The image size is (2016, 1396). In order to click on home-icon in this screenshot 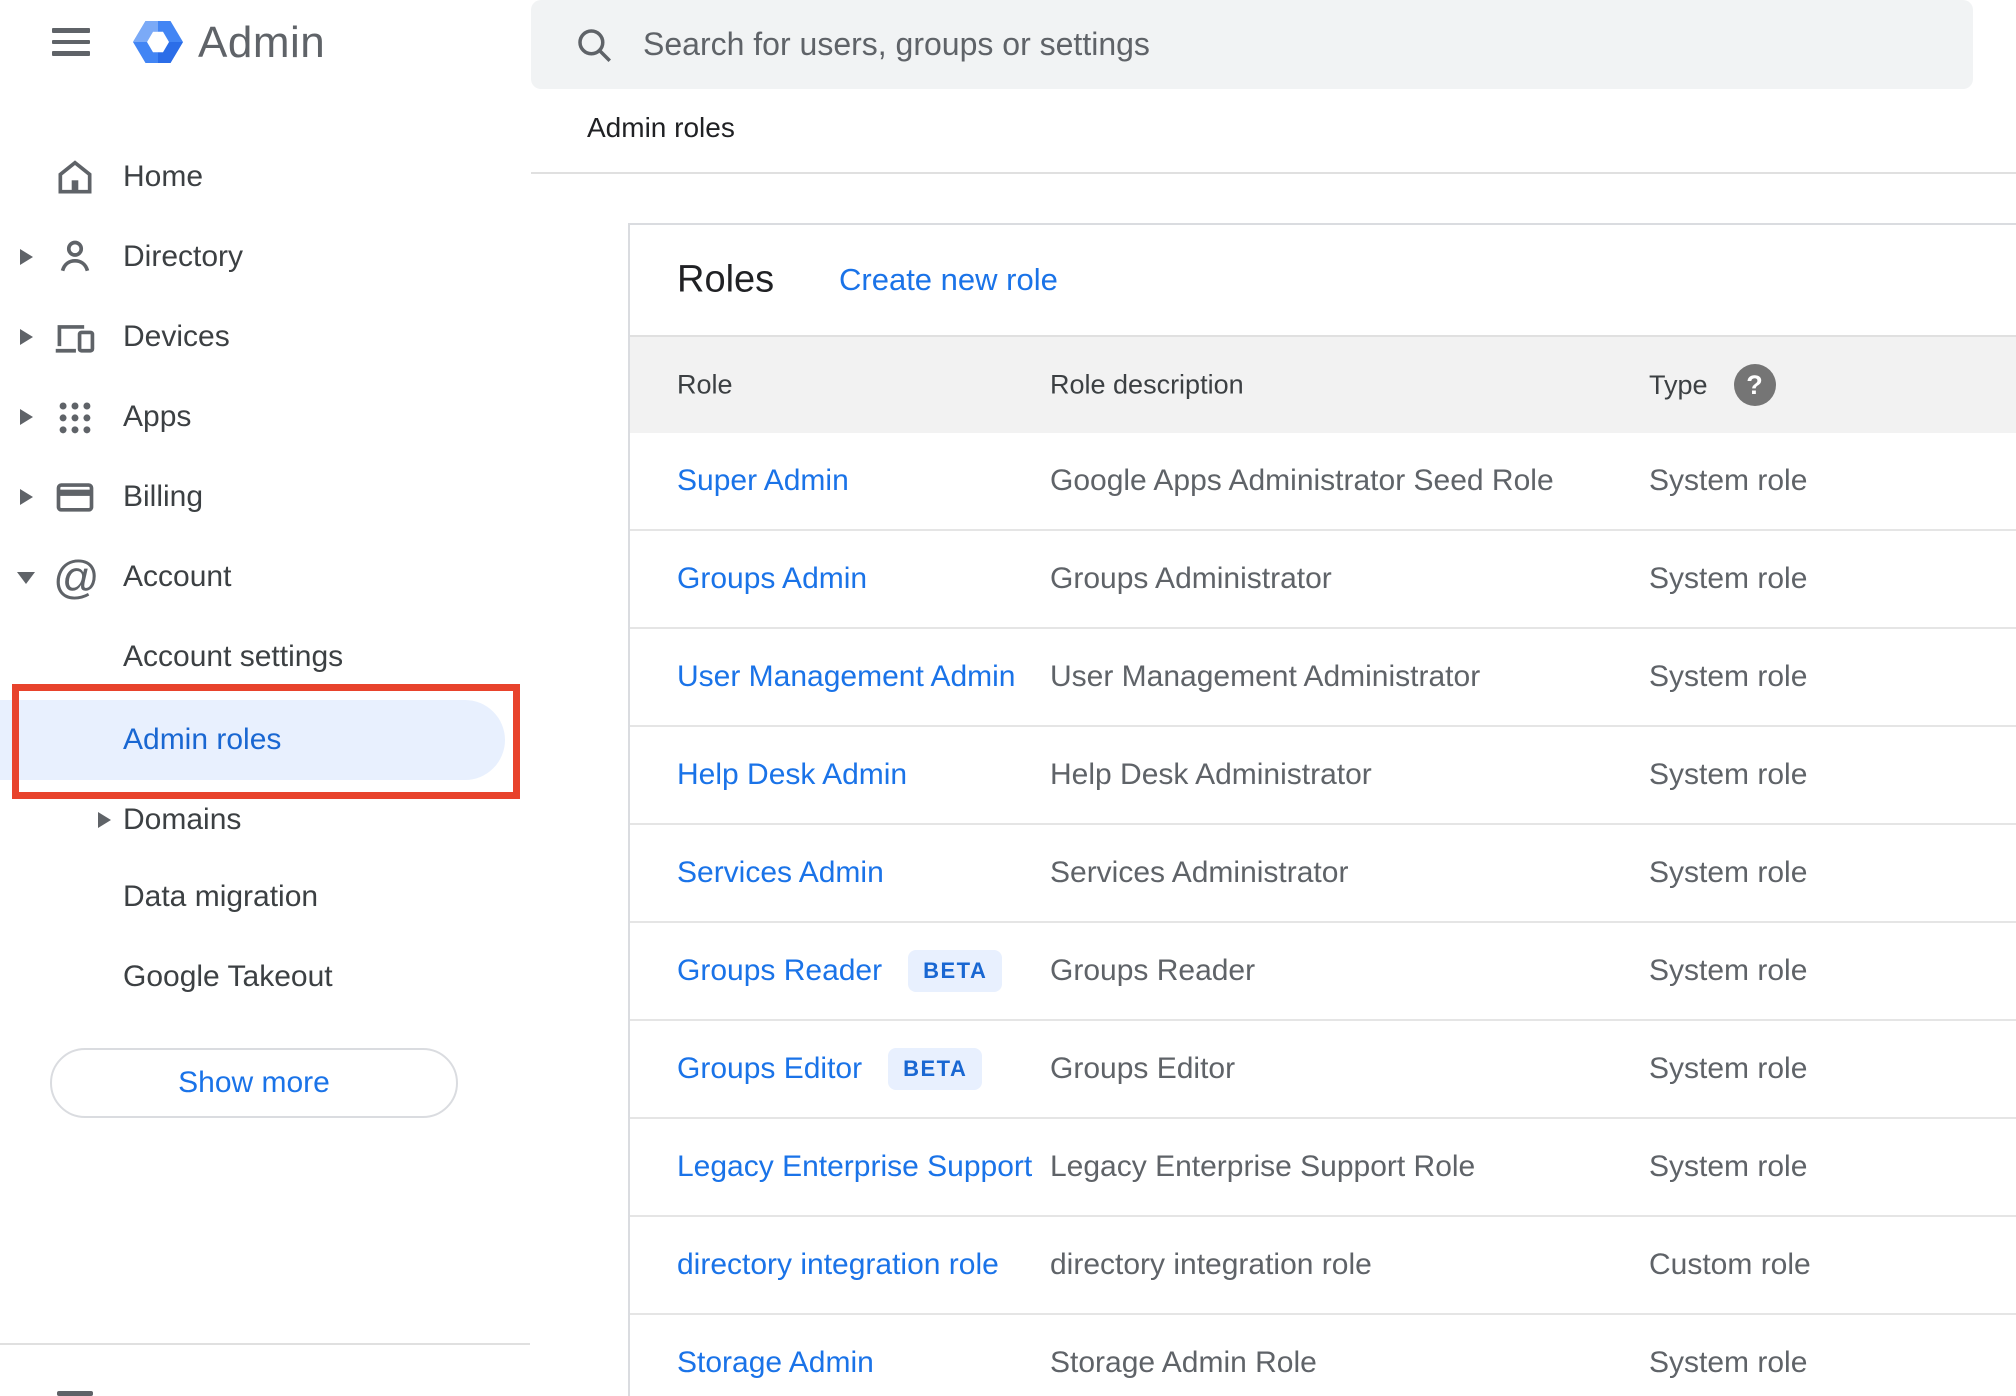, I will do `click(75, 177)`.